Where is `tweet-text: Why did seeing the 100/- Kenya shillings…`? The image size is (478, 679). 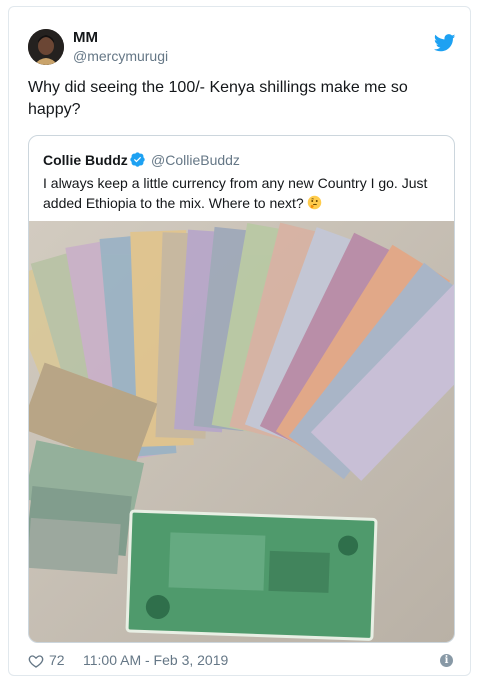
tweet-text: Why did seeing the 100/- Kenya shillings… is located at coordinates (218, 98).